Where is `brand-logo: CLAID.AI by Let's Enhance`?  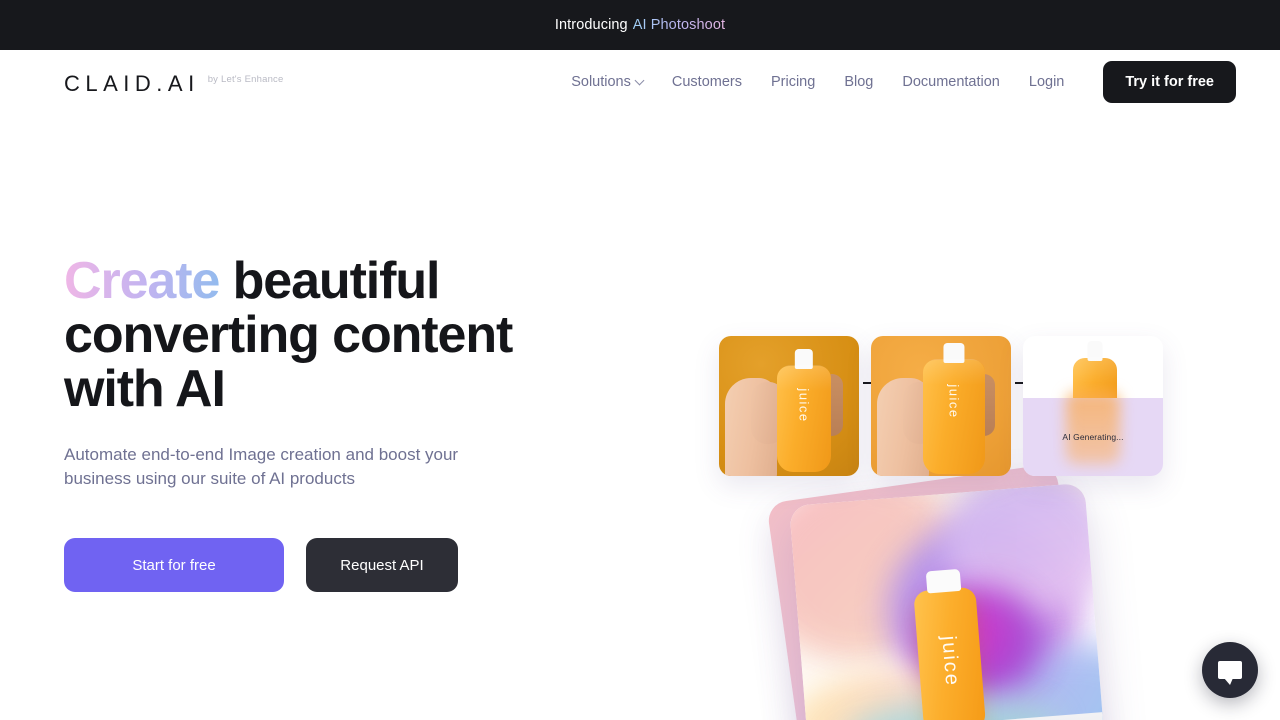
brand-logo: CLAID.AI by Let's Enhance is located at coordinates (174, 82).